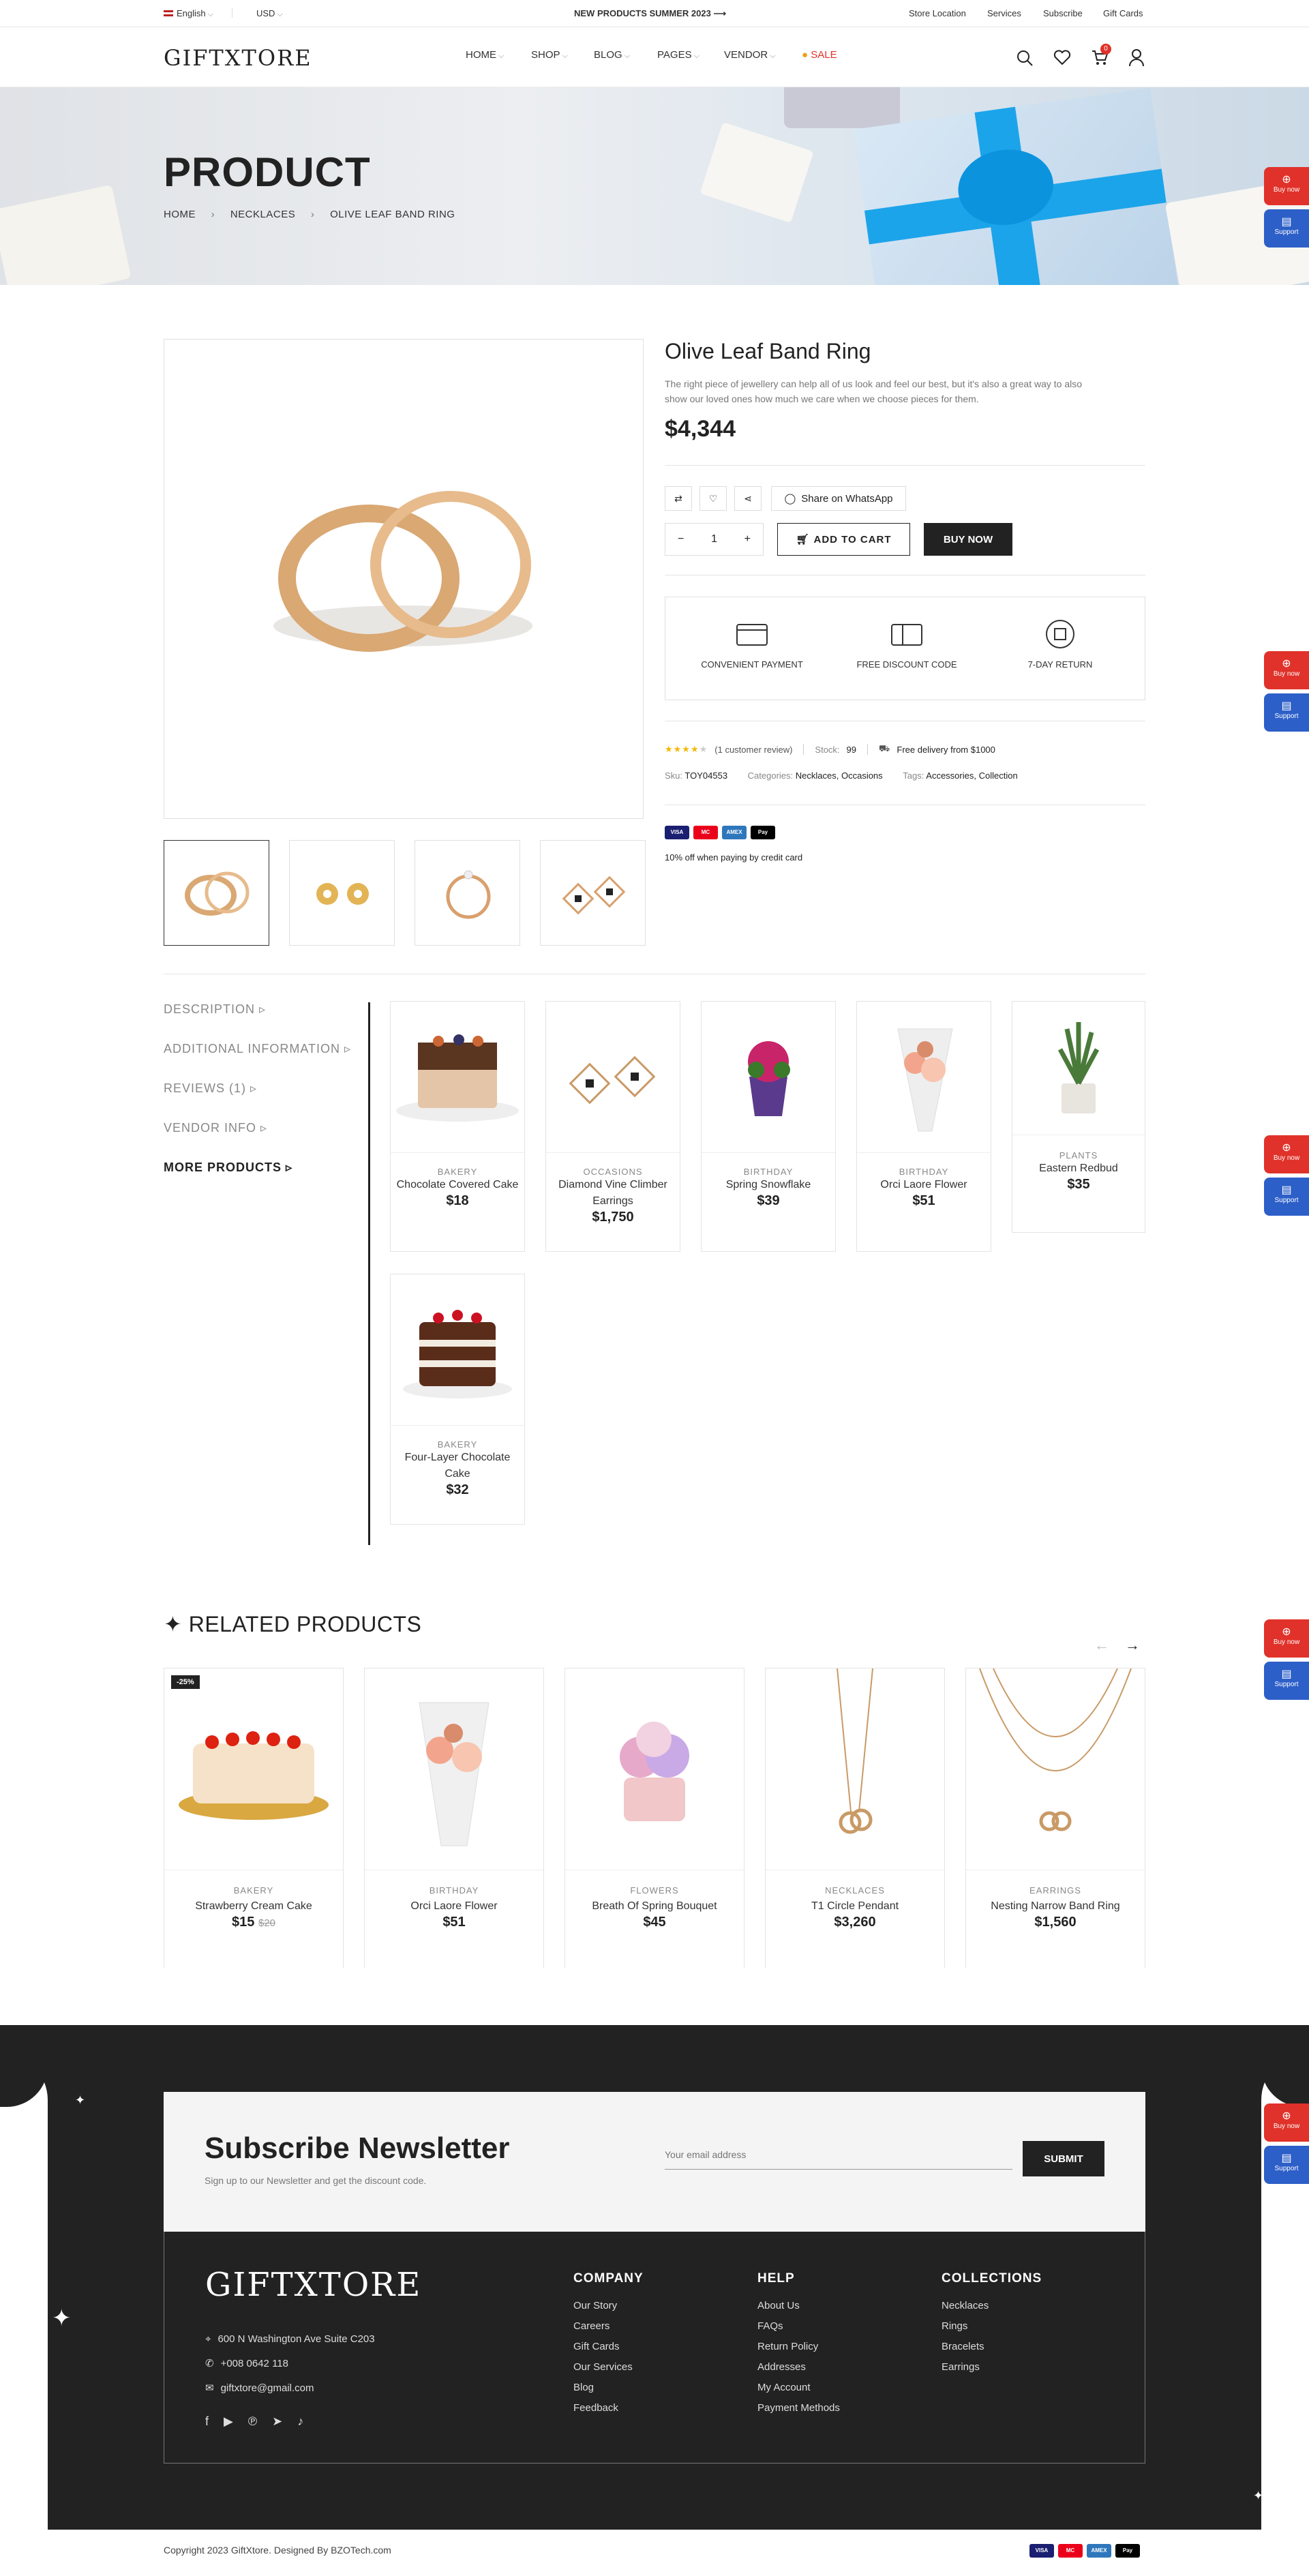 Image resolution: width=1309 pixels, height=2576 pixels. What do you see at coordinates (612, 55) in the screenshot?
I see `nav-blog: BLOG ⌵` at bounding box center [612, 55].